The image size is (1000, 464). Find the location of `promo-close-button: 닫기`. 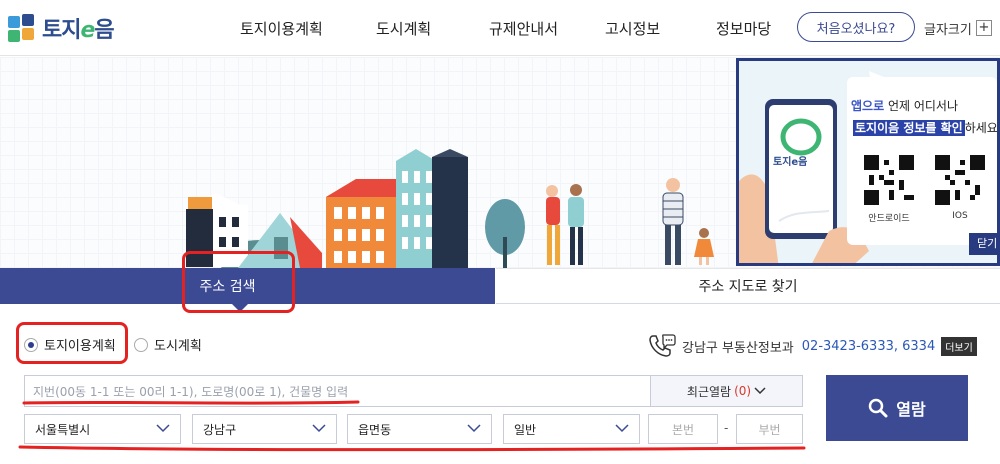

promo-close-button: 닫기 is located at coordinates (983, 244).